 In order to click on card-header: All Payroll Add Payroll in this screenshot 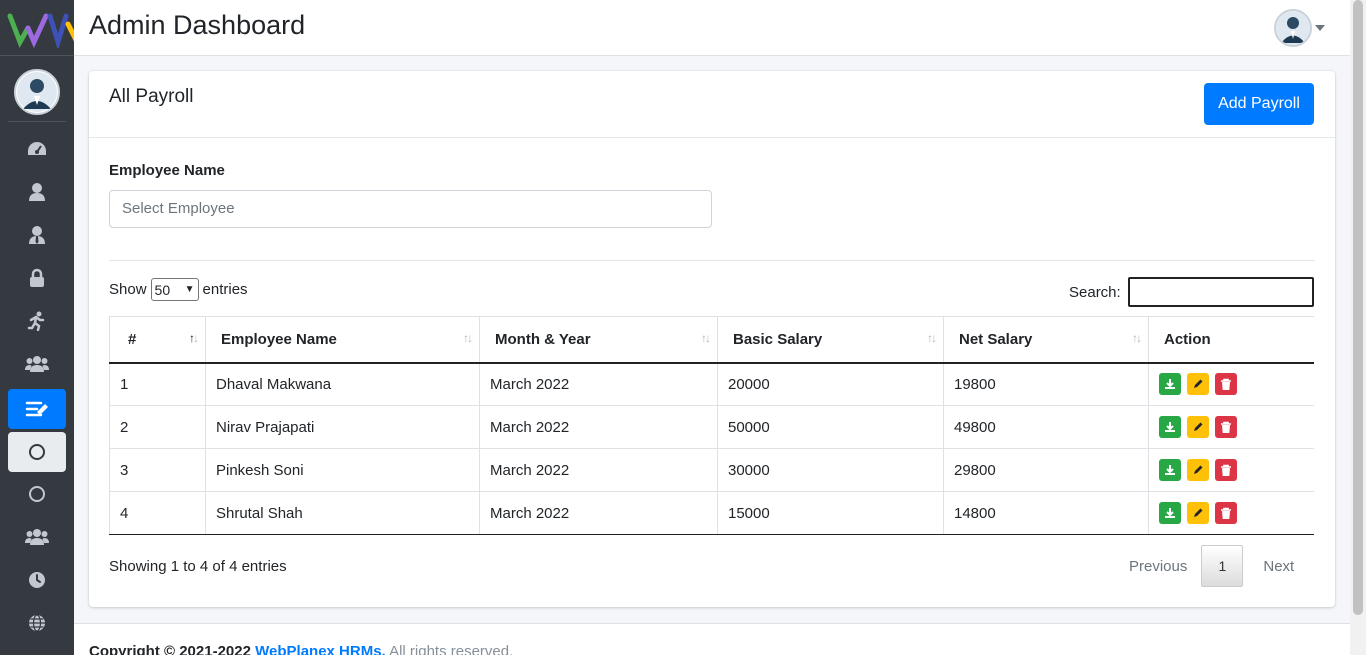, I will do `click(712, 104)`.